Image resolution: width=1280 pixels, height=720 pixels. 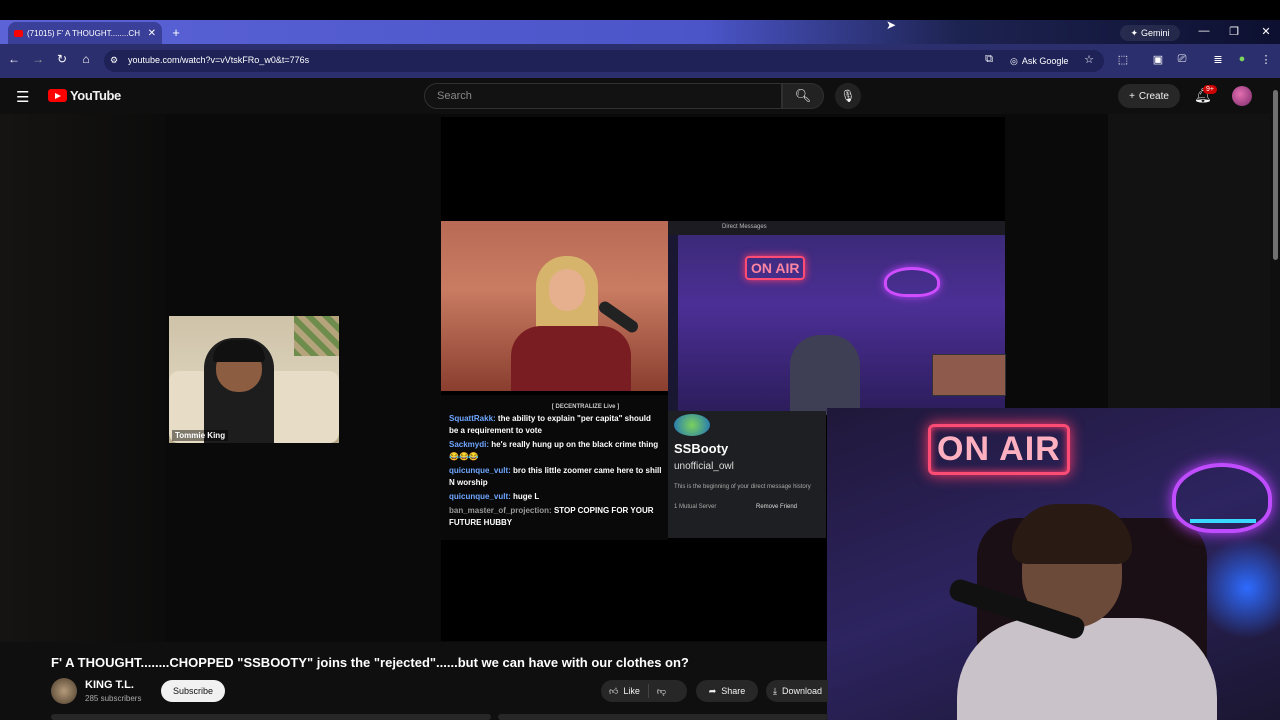 I want to click on like-dislike-group: 👍︎ Like 👎︎, so click(x=644, y=691).